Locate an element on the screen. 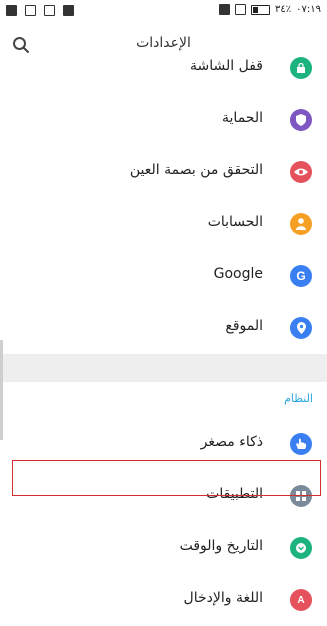 The image size is (327, 626). list-item-security: الحماية is located at coordinates (163, 120).